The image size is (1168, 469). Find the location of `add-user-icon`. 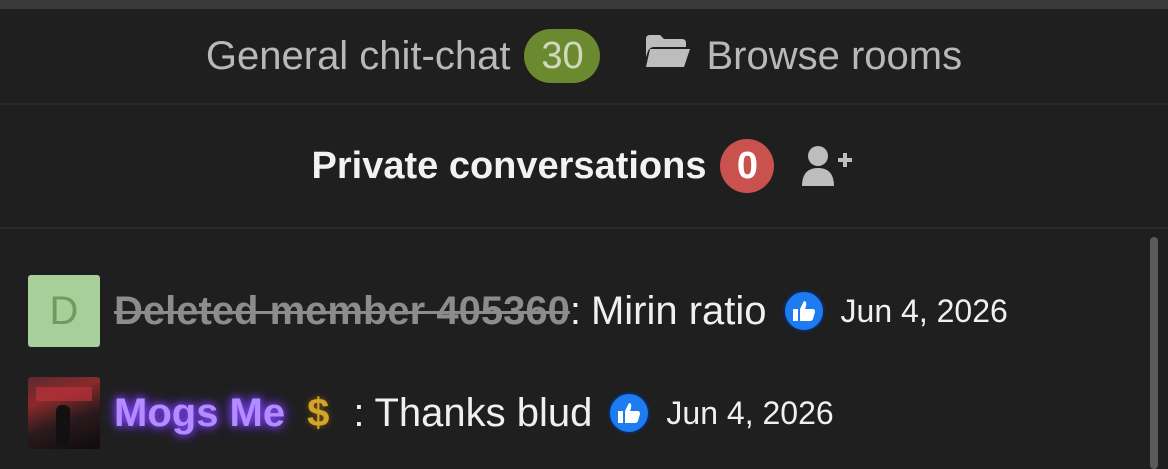

add-user-icon is located at coordinates (828, 166).